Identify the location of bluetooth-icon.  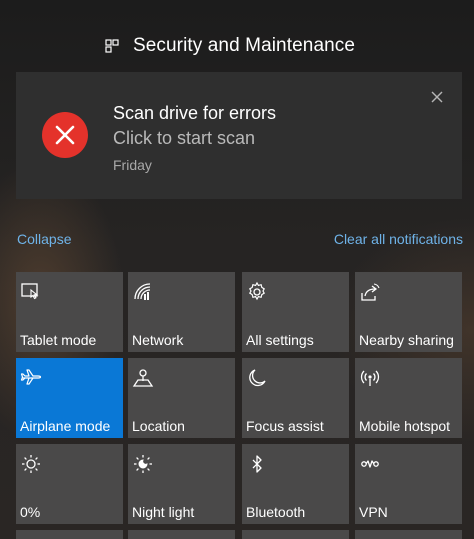
(257, 464).